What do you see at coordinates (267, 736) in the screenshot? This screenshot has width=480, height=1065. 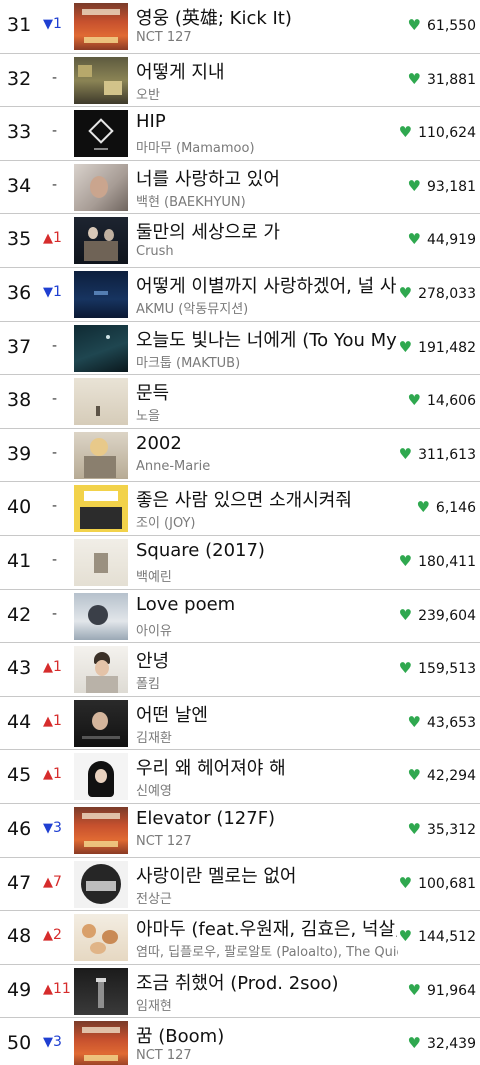 I see `artist-name: 김재환` at bounding box center [267, 736].